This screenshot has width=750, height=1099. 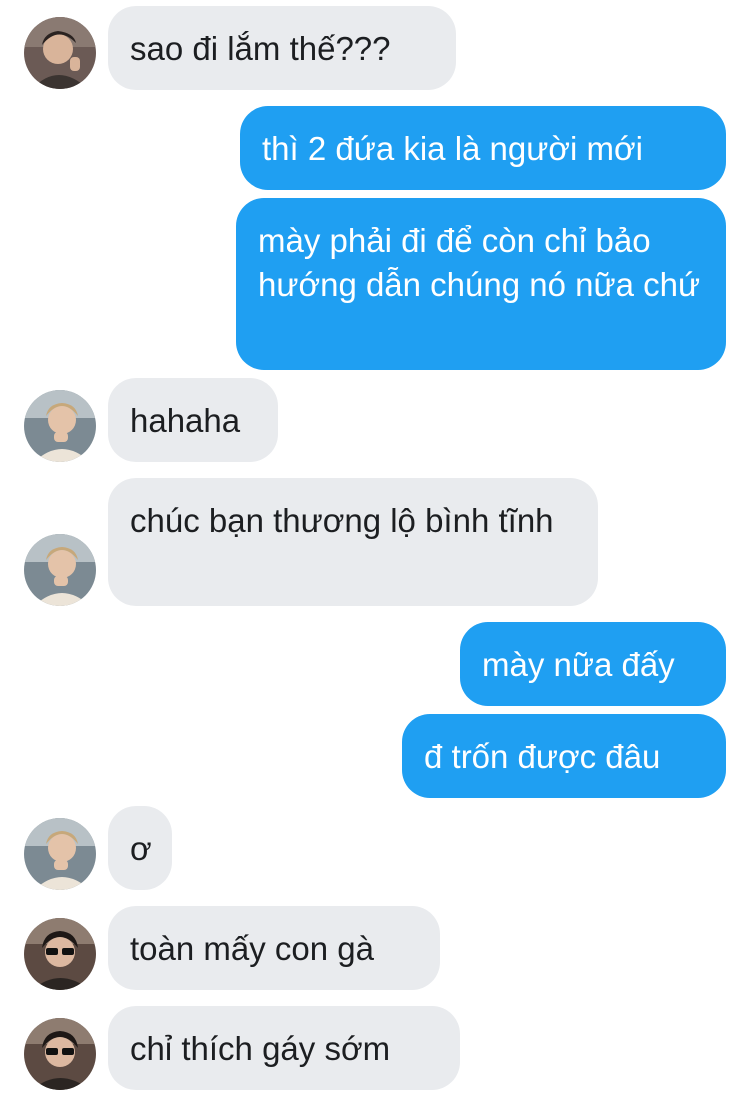 I want to click on message-bubble-outgoing: đ trốn được đâu, so click(x=564, y=756).